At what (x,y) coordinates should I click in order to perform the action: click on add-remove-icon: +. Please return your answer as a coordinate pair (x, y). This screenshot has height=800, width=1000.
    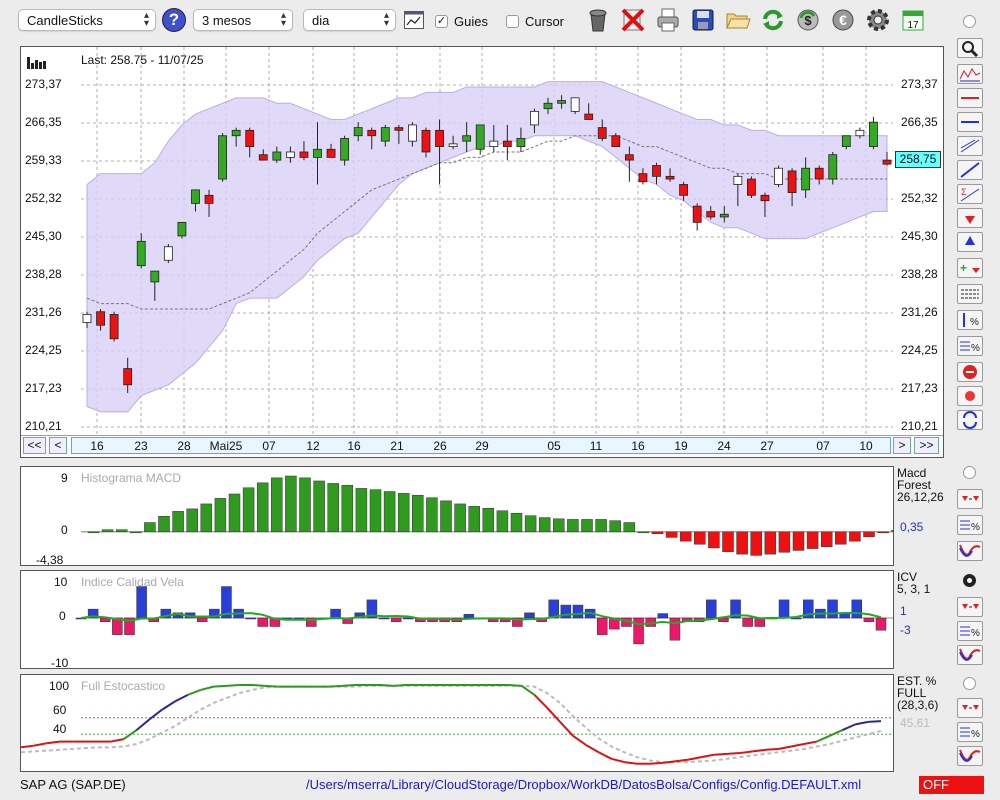
    Looking at the image, I should click on (970, 268).